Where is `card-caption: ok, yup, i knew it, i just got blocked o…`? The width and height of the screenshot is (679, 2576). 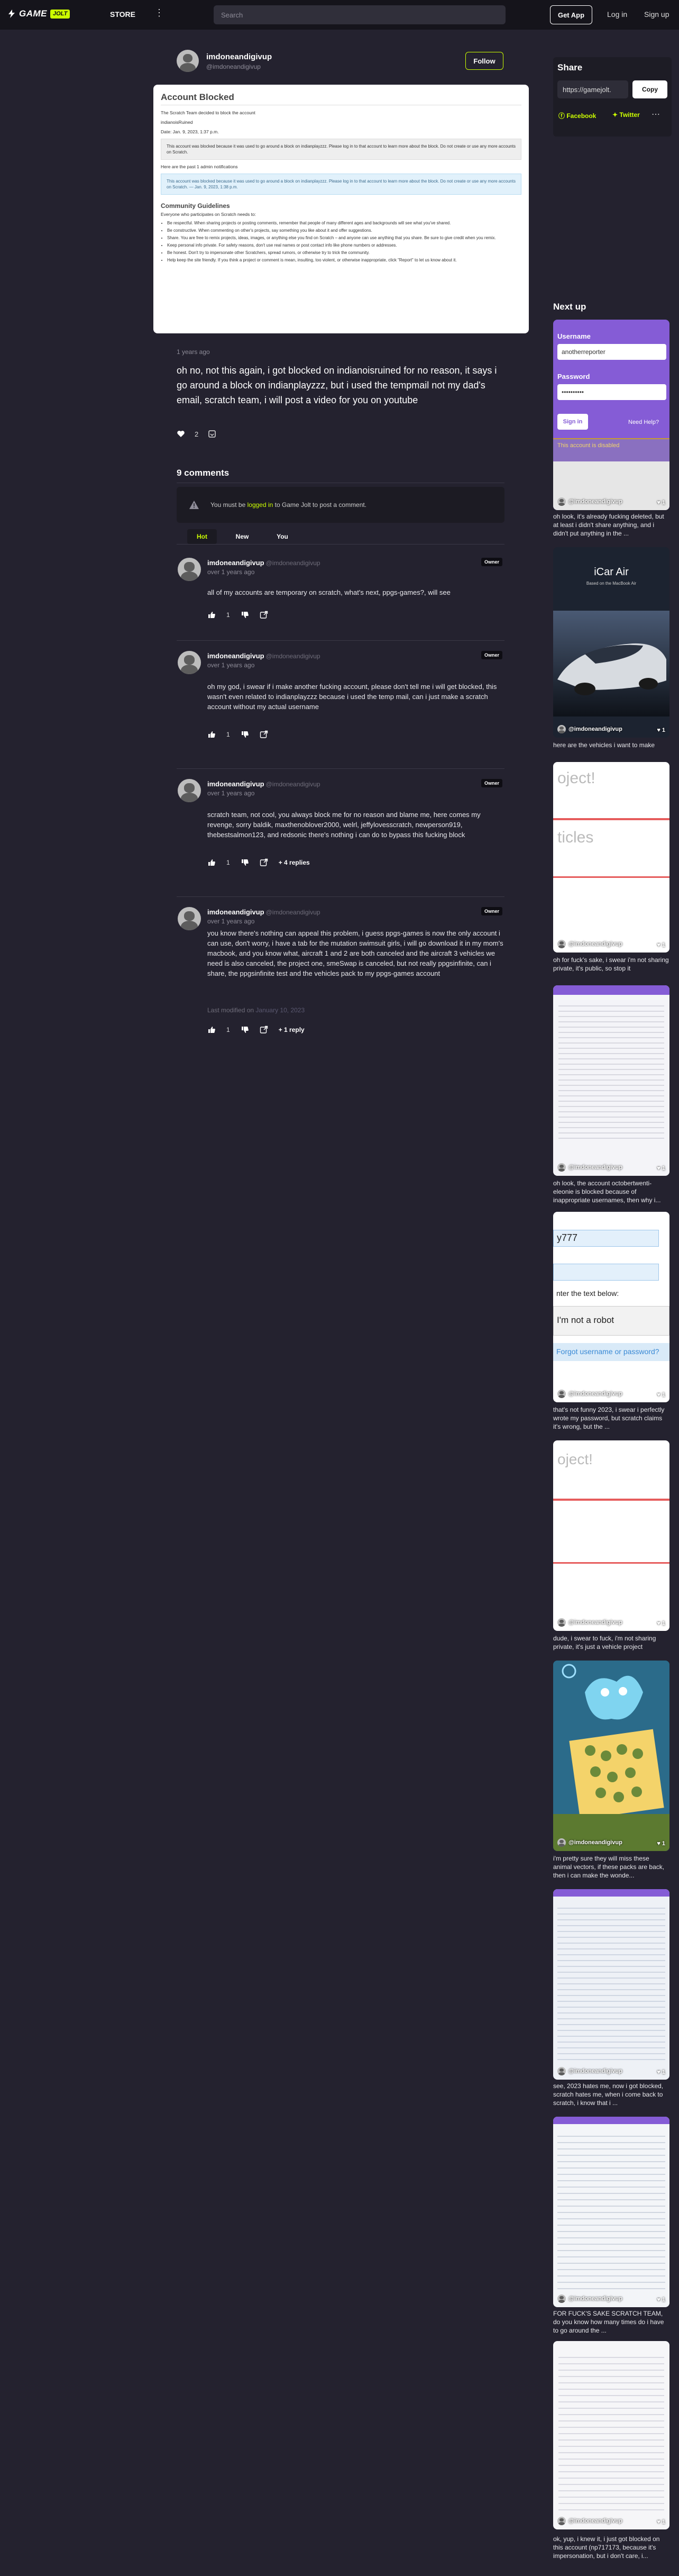 card-caption: ok, yup, i knew it, i just got blocked o… is located at coordinates (611, 2547).